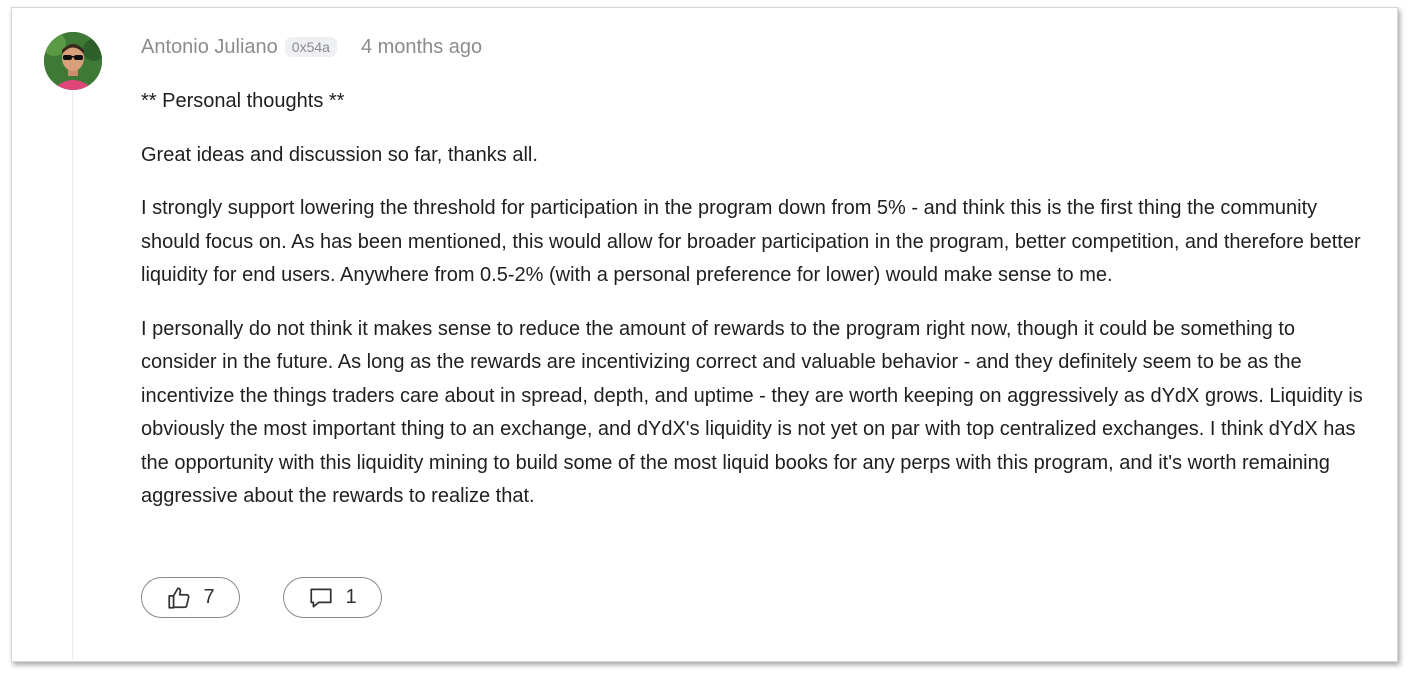 This screenshot has height=681, width=1412. I want to click on thread-line, so click(72, 375).